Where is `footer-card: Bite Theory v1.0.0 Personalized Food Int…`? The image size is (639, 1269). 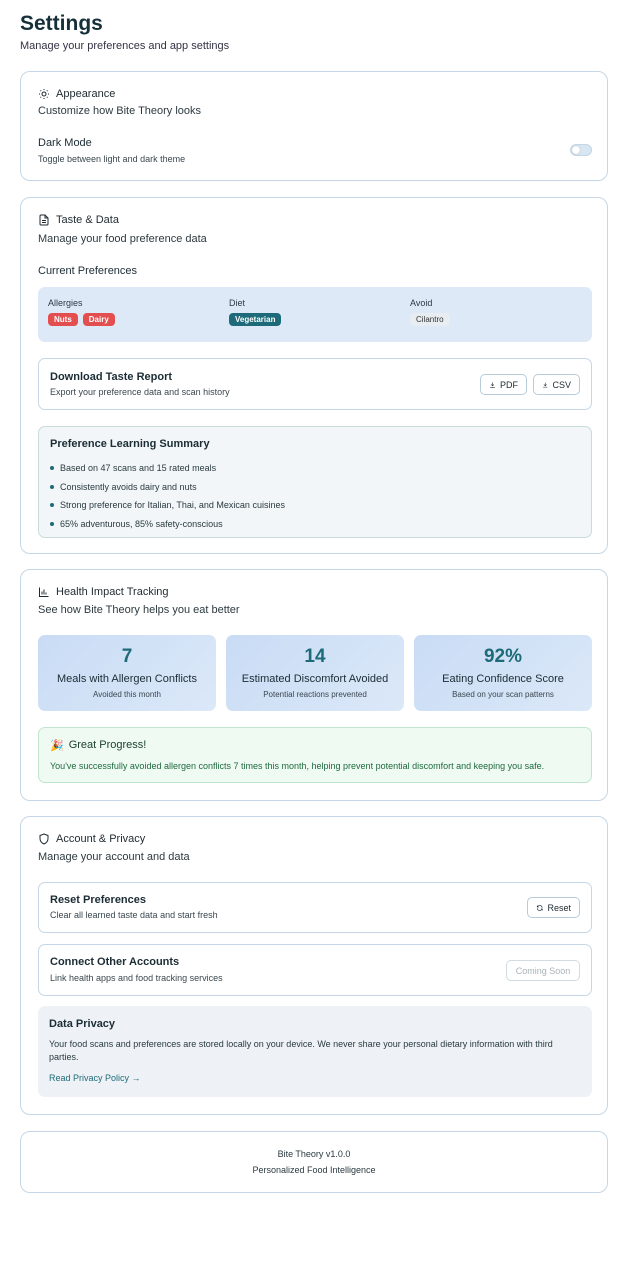
footer-card: Bite Theory v1.0.0 Personalized Food Int… is located at coordinates (314, 1162).